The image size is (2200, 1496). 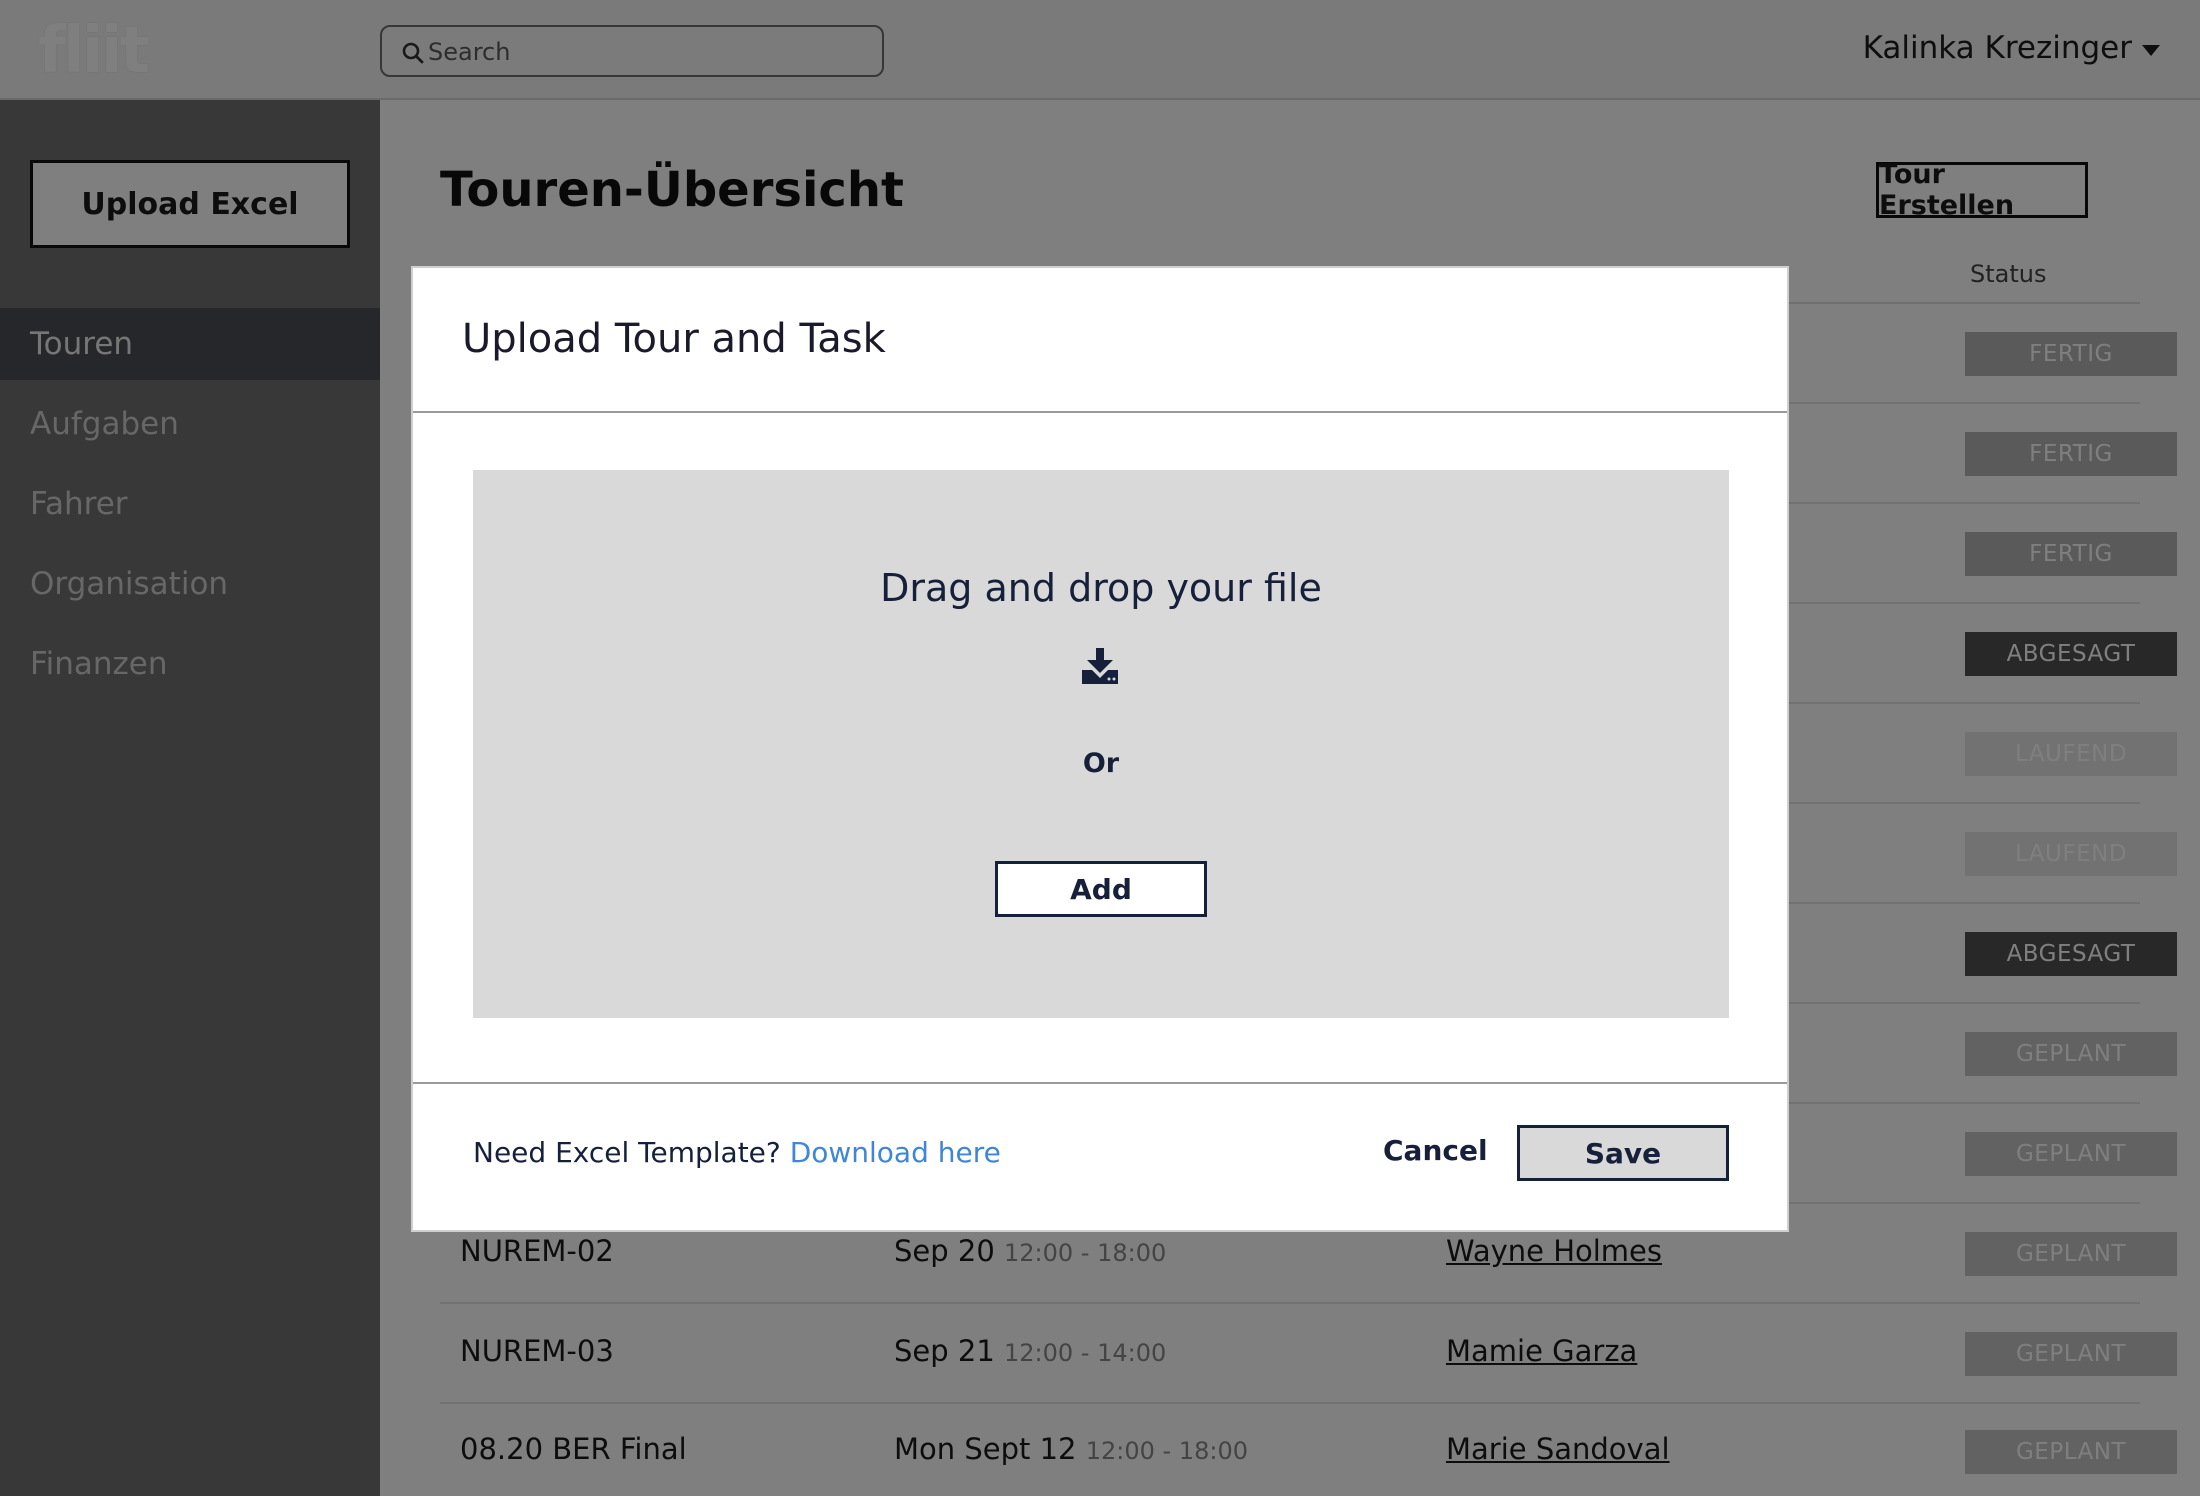 What do you see at coordinates (1101, 889) in the screenshot?
I see `add-file-button: Add` at bounding box center [1101, 889].